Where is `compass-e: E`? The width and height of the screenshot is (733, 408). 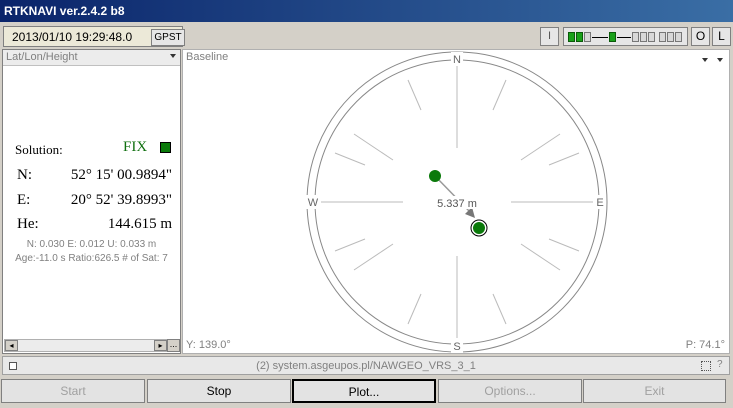 compass-e: E is located at coordinates (599, 203).